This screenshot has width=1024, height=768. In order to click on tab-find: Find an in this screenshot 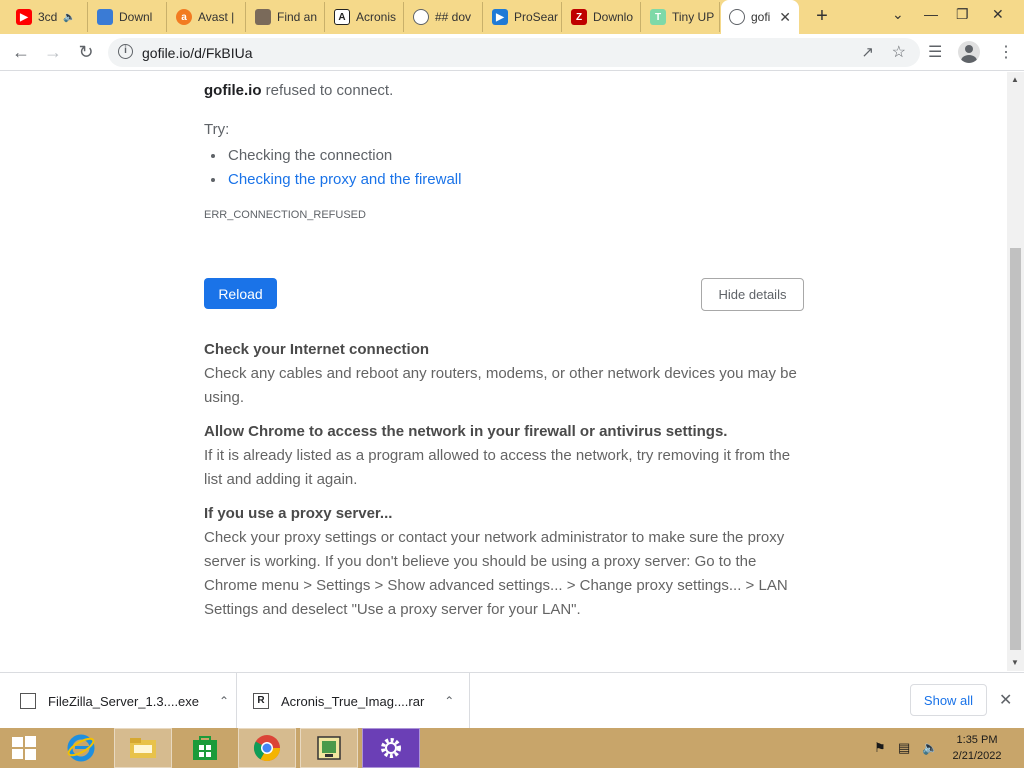, I will do `click(286, 17)`.